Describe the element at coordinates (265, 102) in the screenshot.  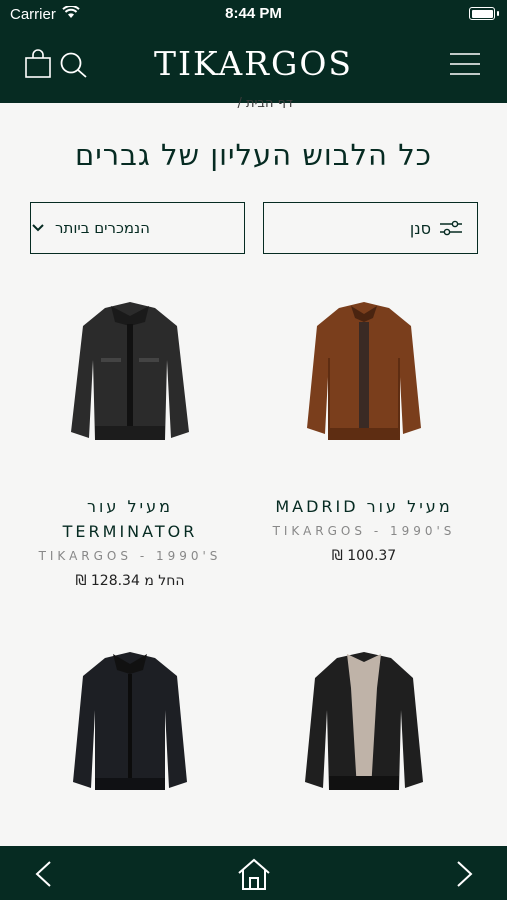
I see `breadcrumb: דף הבית /` at that location.